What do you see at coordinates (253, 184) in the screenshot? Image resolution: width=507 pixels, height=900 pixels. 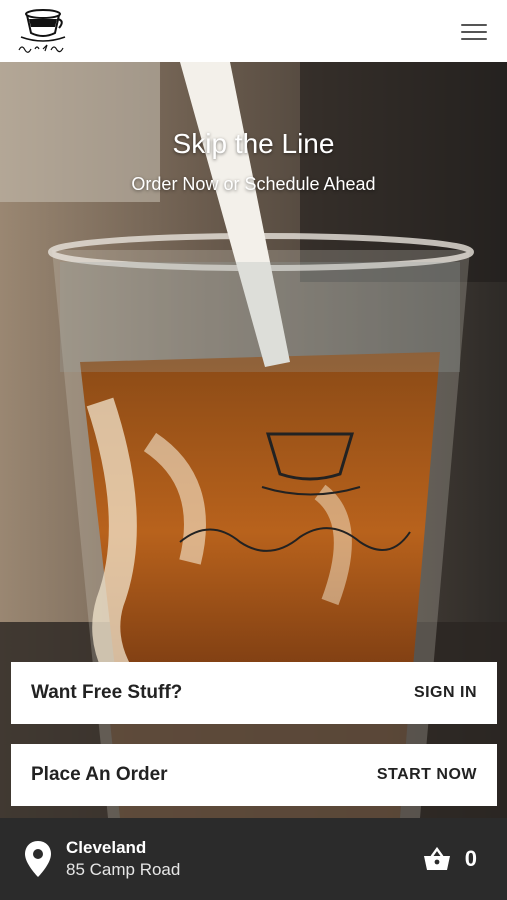 I see `hero-subtitle: Order Now or Schedule Ahead` at bounding box center [253, 184].